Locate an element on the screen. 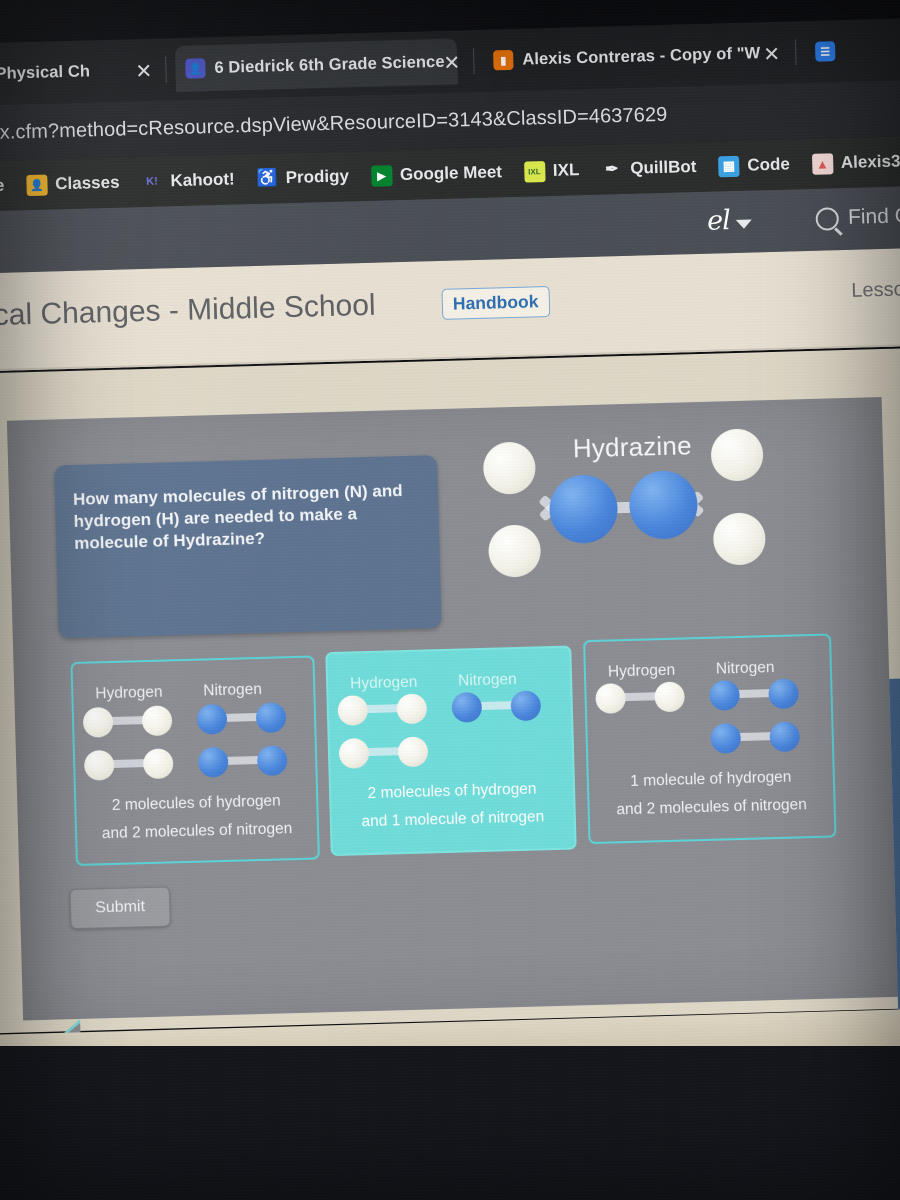 The height and width of the screenshot is (1200, 900). hydrazine-model: Hydrazine is located at coordinates (664, 516).